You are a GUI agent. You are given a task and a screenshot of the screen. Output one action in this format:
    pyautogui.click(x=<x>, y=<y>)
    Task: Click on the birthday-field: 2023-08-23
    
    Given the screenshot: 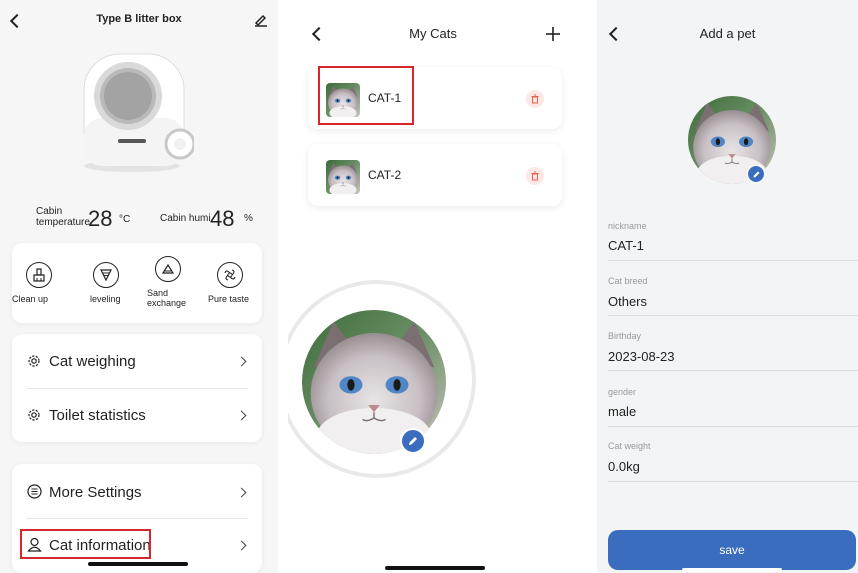 What is the action you would take?
    pyautogui.click(x=641, y=356)
    